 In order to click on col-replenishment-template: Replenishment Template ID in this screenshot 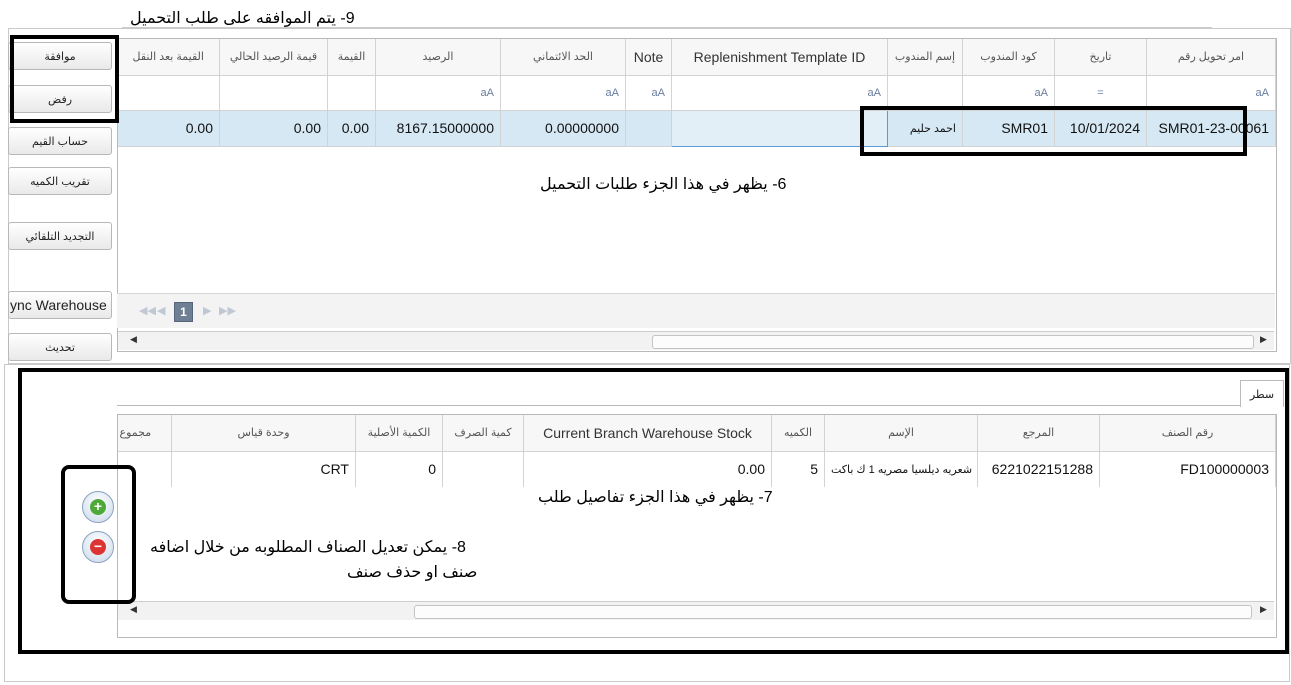, I will do `click(779, 57)`.